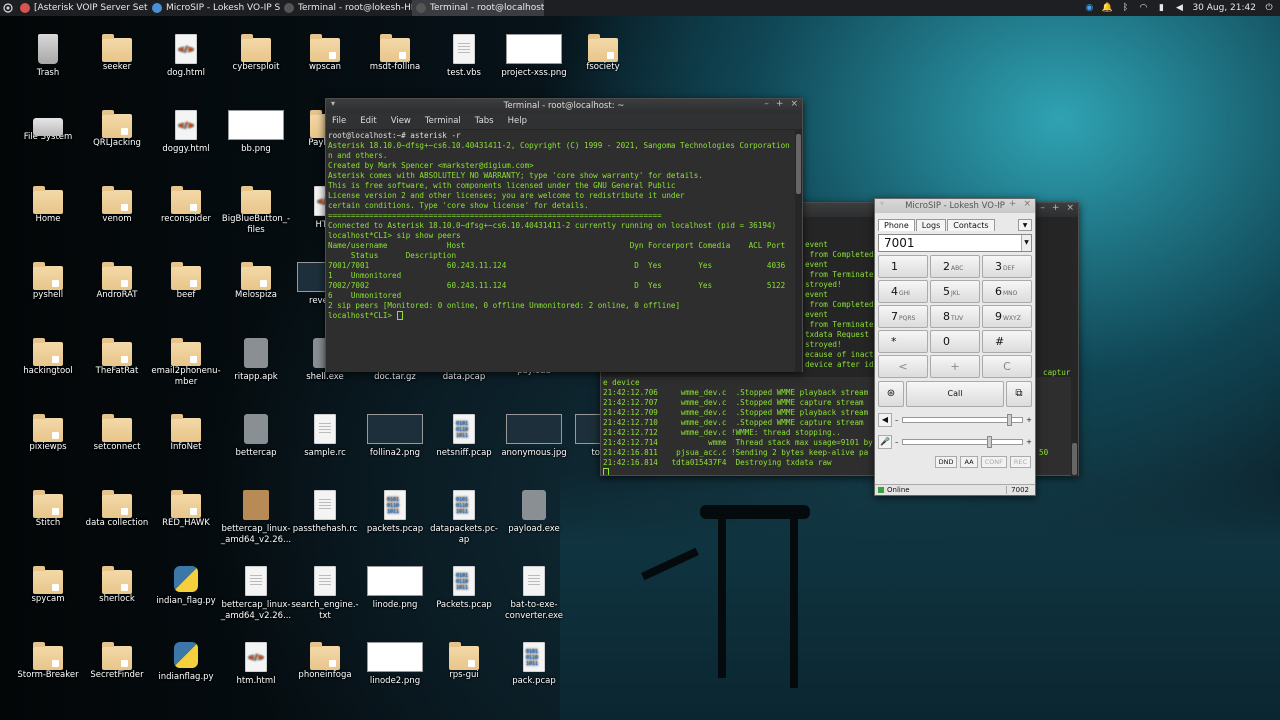 Image resolution: width=1280 pixels, height=720 pixels. Describe the element at coordinates (1020, 462) in the screenshot. I see `record-button: REC` at that location.